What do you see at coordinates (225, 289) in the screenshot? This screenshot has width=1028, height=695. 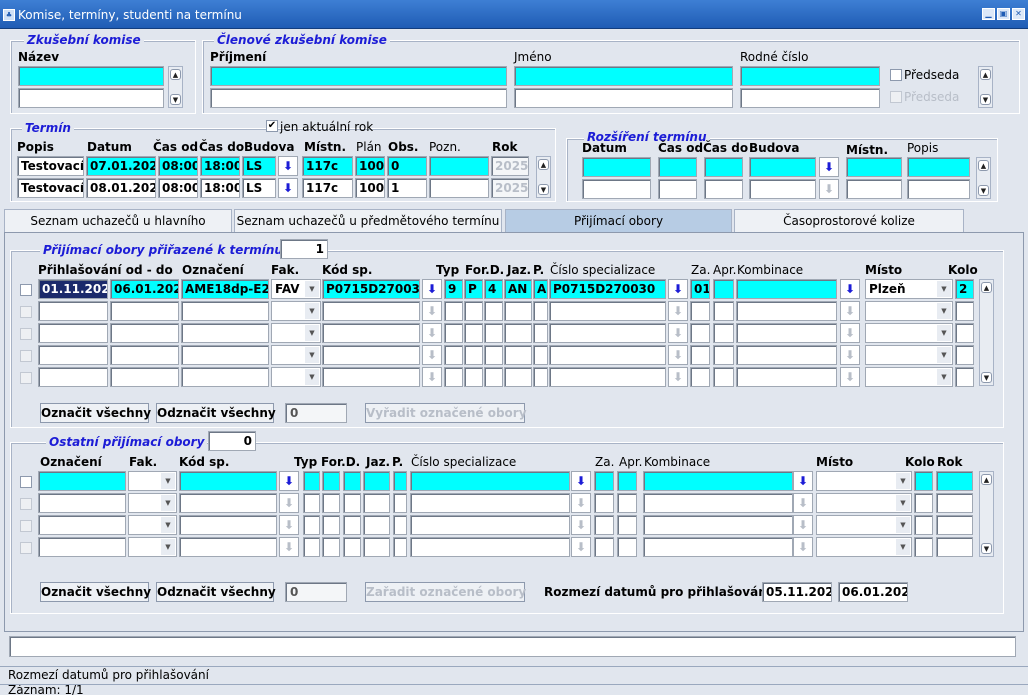 I see `pr-oznaceni-1: AME18dp-E2` at bounding box center [225, 289].